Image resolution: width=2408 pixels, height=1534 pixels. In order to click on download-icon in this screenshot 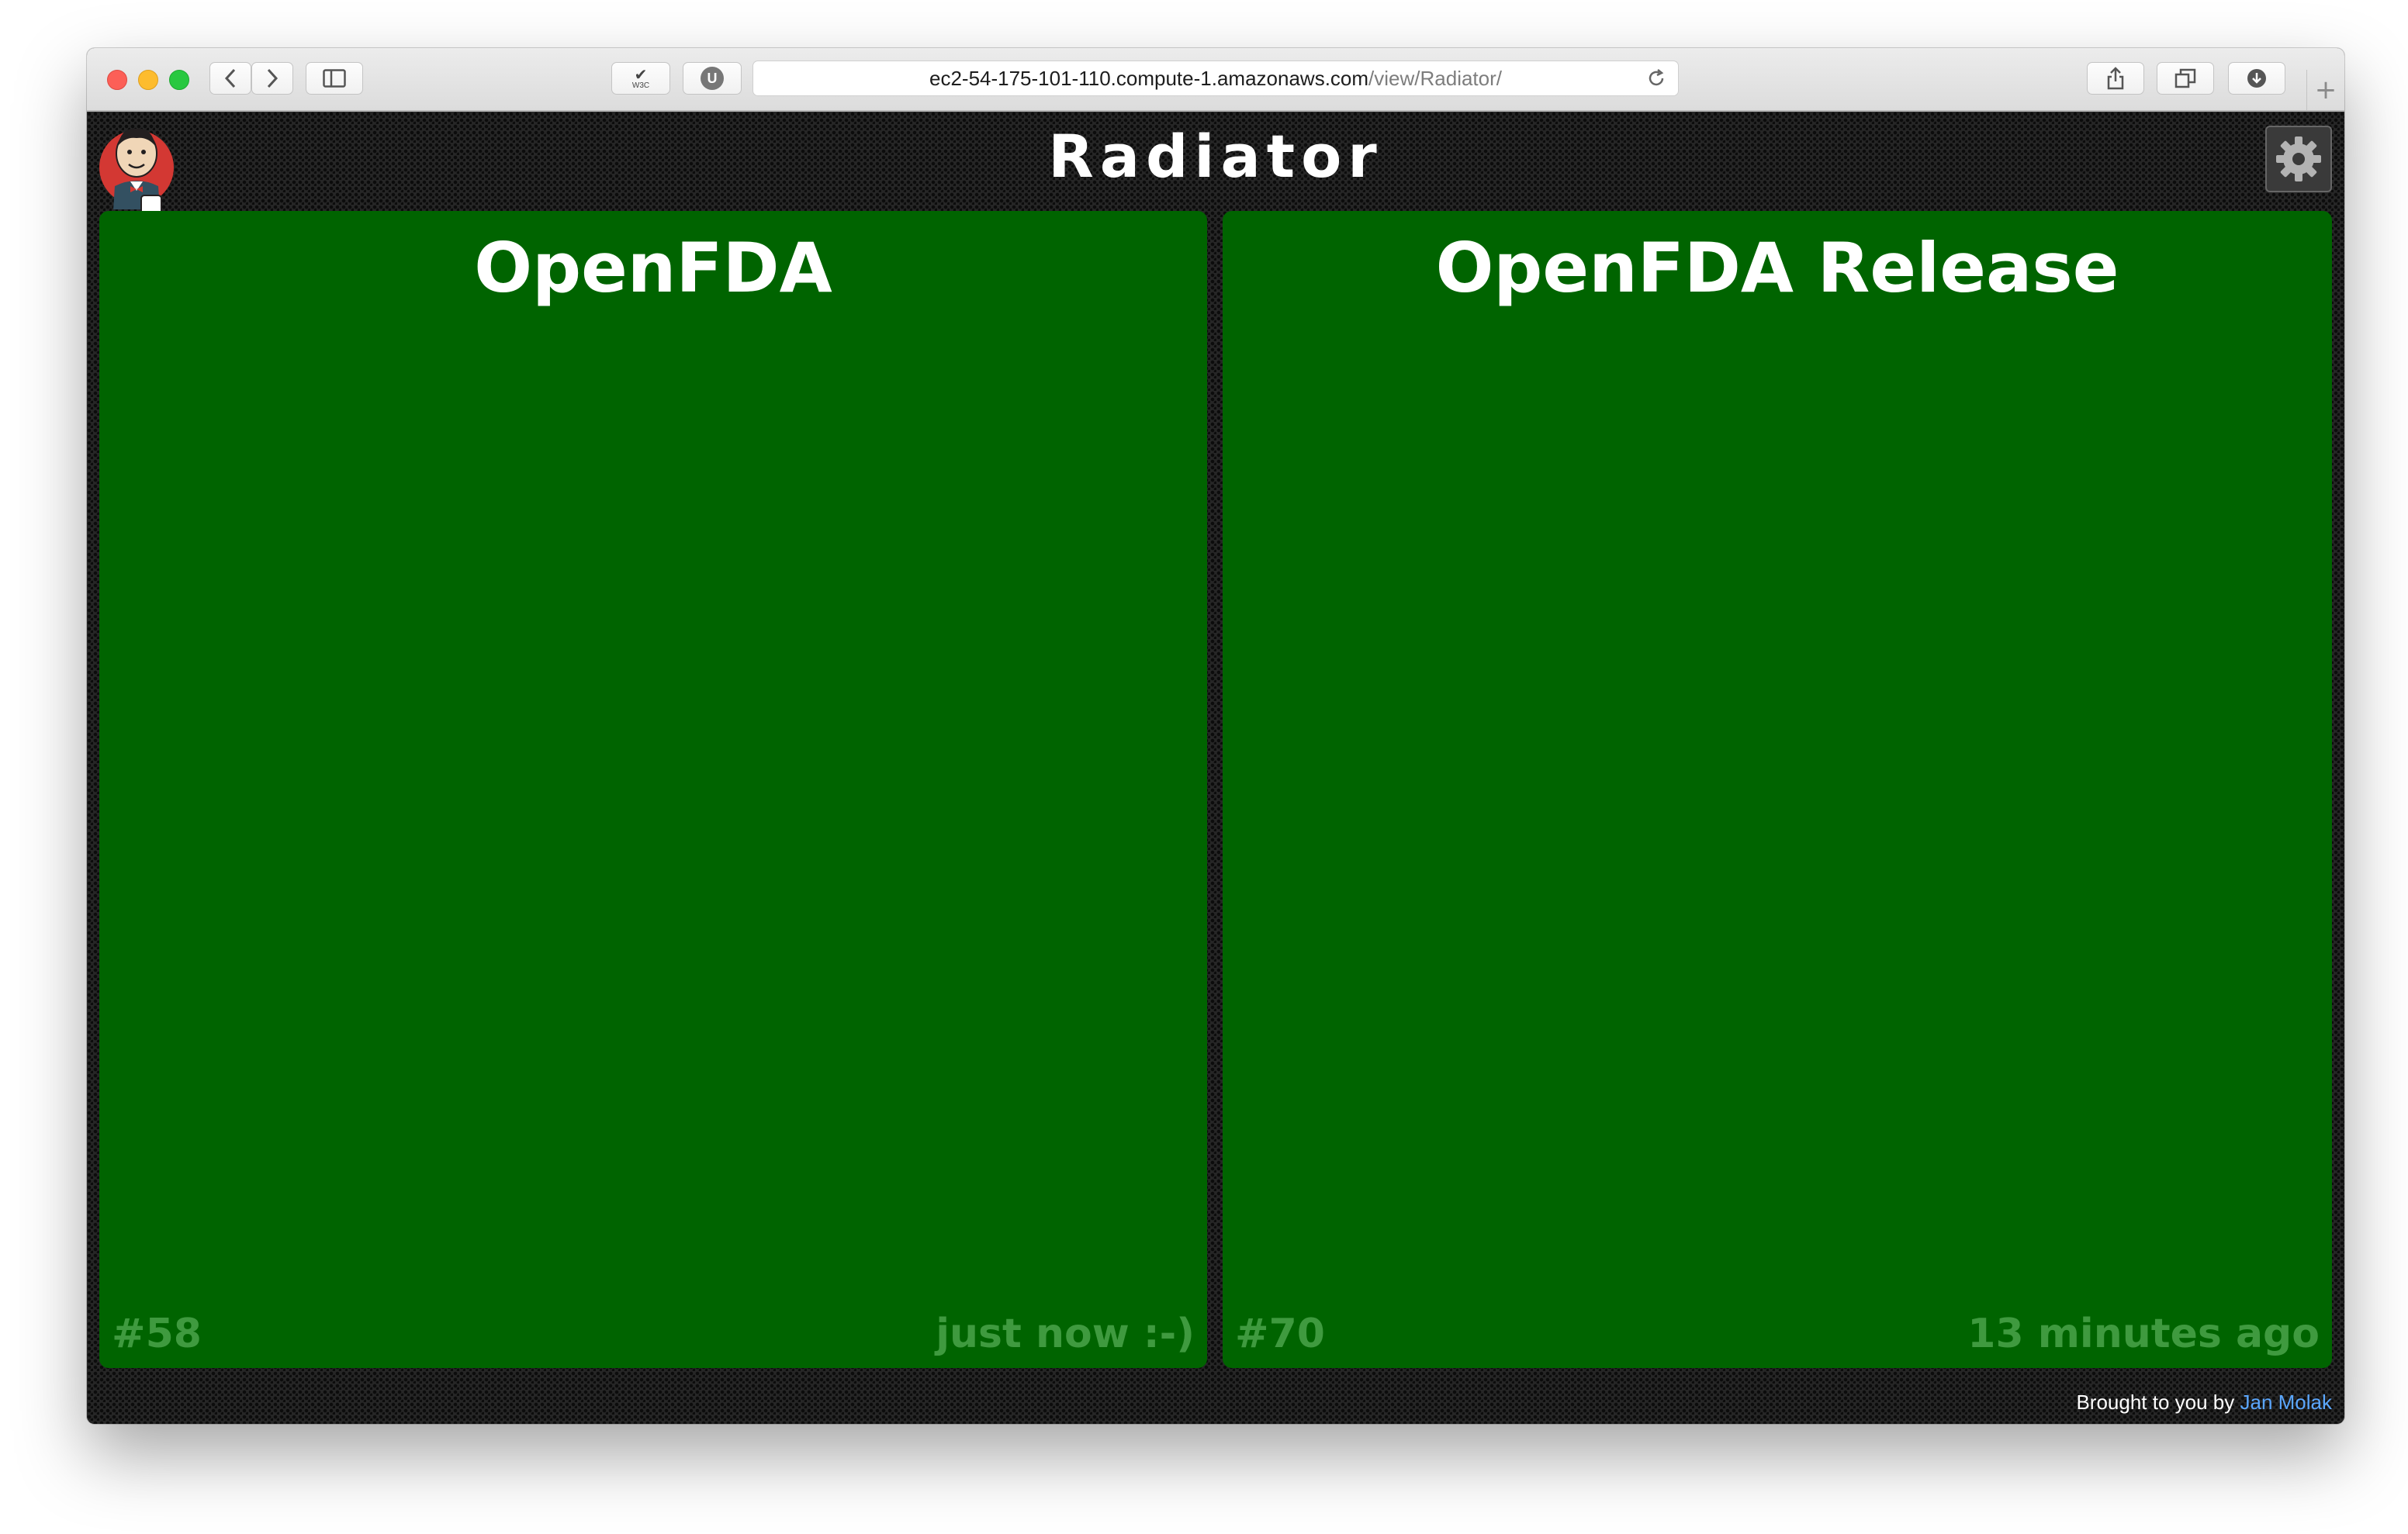, I will do `click(2256, 78)`.